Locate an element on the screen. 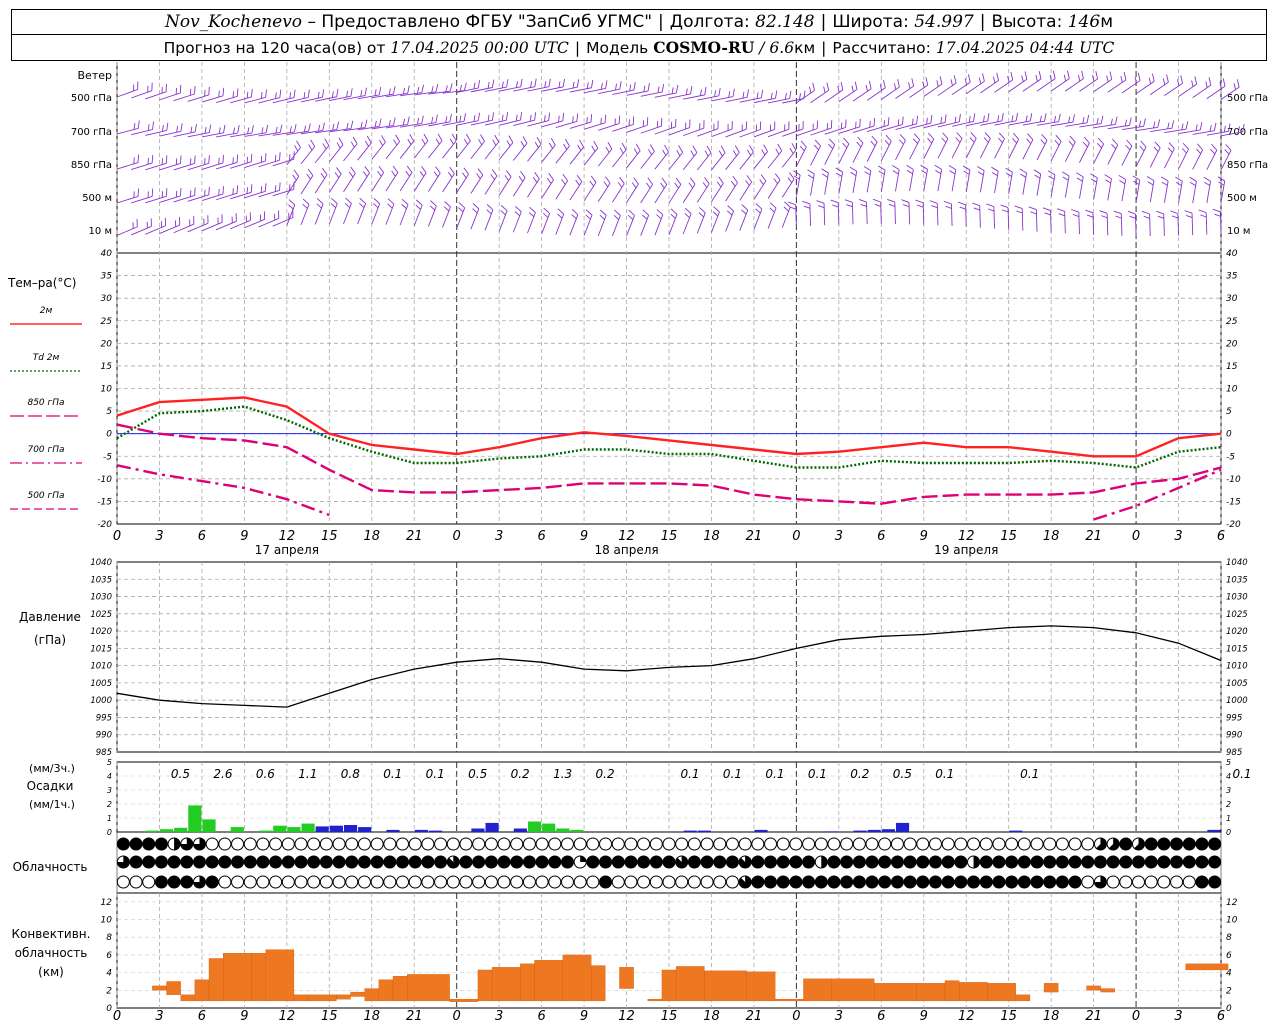  temp-axis-tick: 40 is located at coordinates (1232, 254).